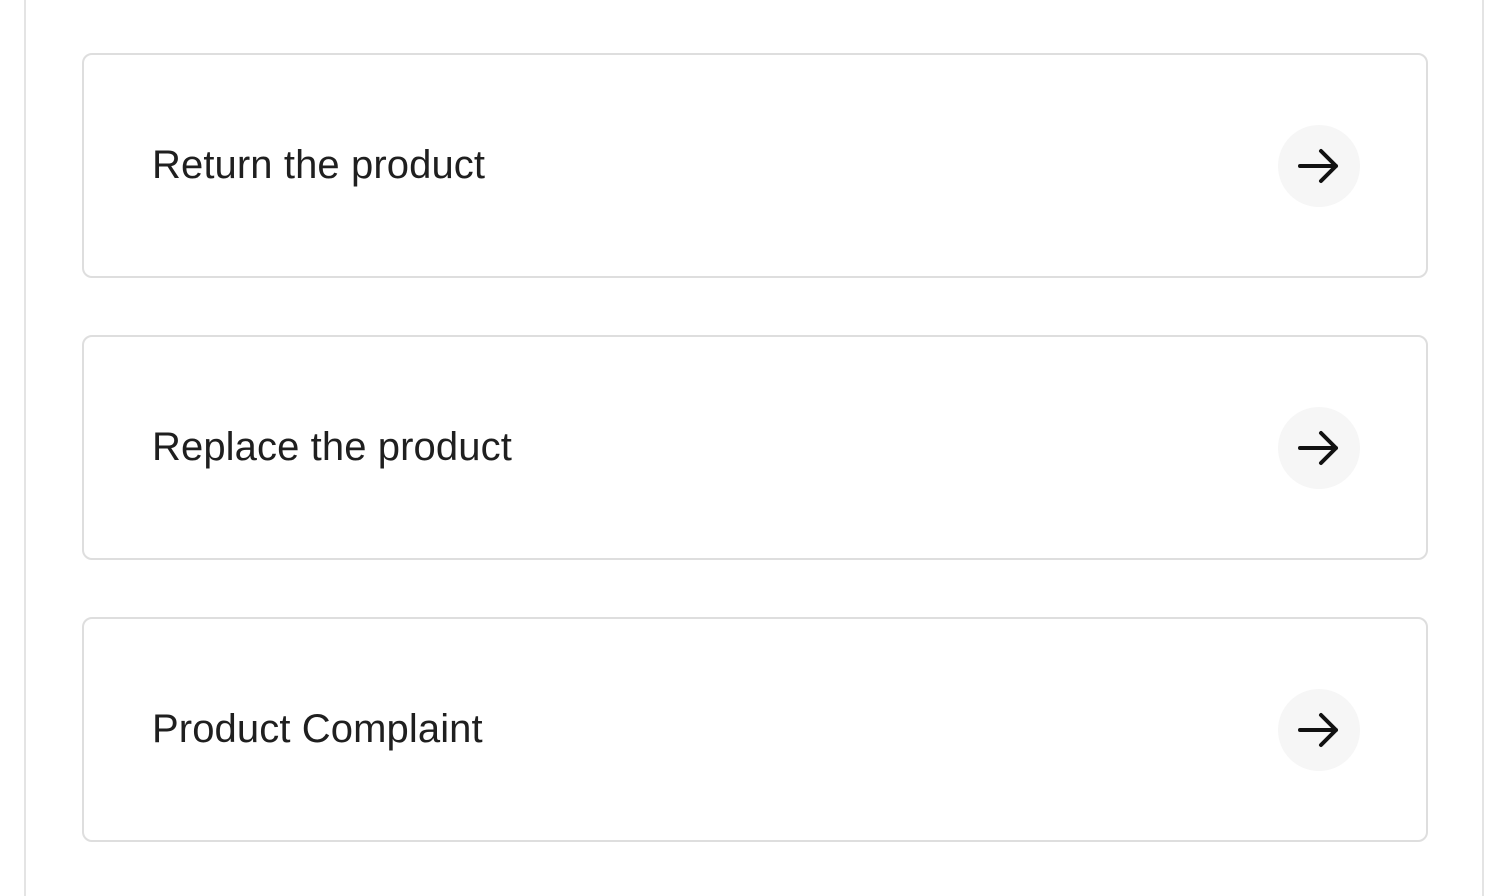 This screenshot has width=1485, height=896. What do you see at coordinates (332, 447) in the screenshot?
I see `option-label: Replace the product` at bounding box center [332, 447].